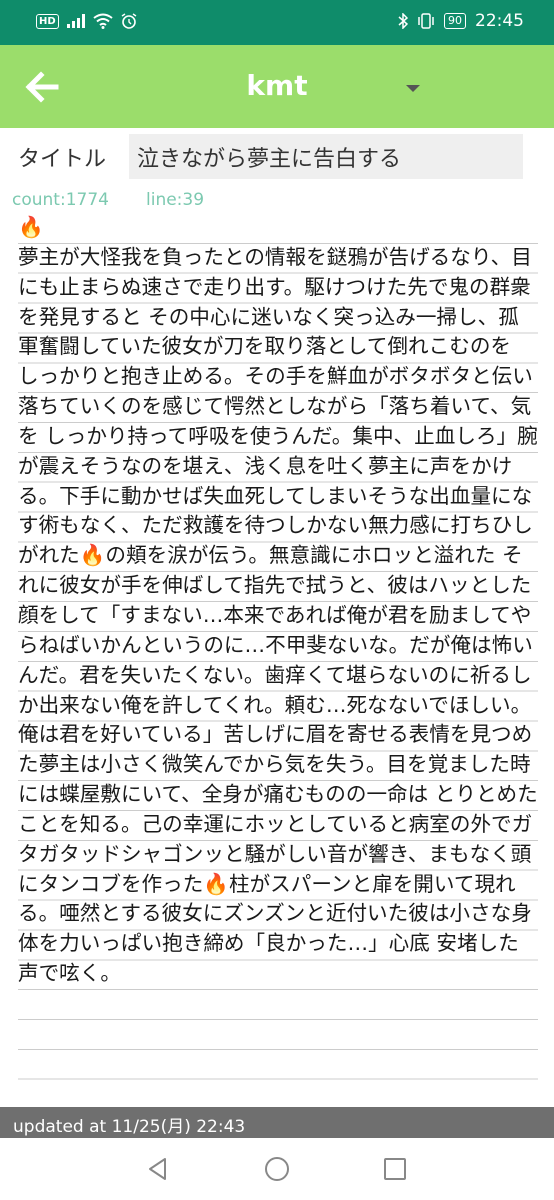 Image resolution: width=554 pixels, height=1200 pixels. Describe the element at coordinates (60, 200) in the screenshot. I see `char-count: count:1774` at that location.